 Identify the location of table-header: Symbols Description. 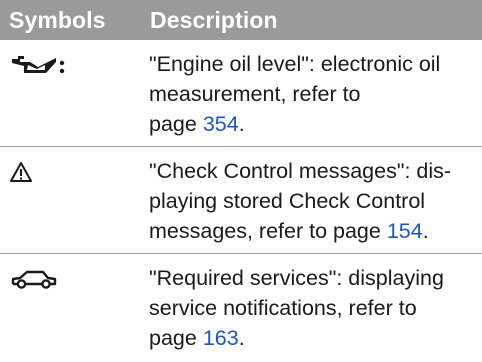
(241, 20).